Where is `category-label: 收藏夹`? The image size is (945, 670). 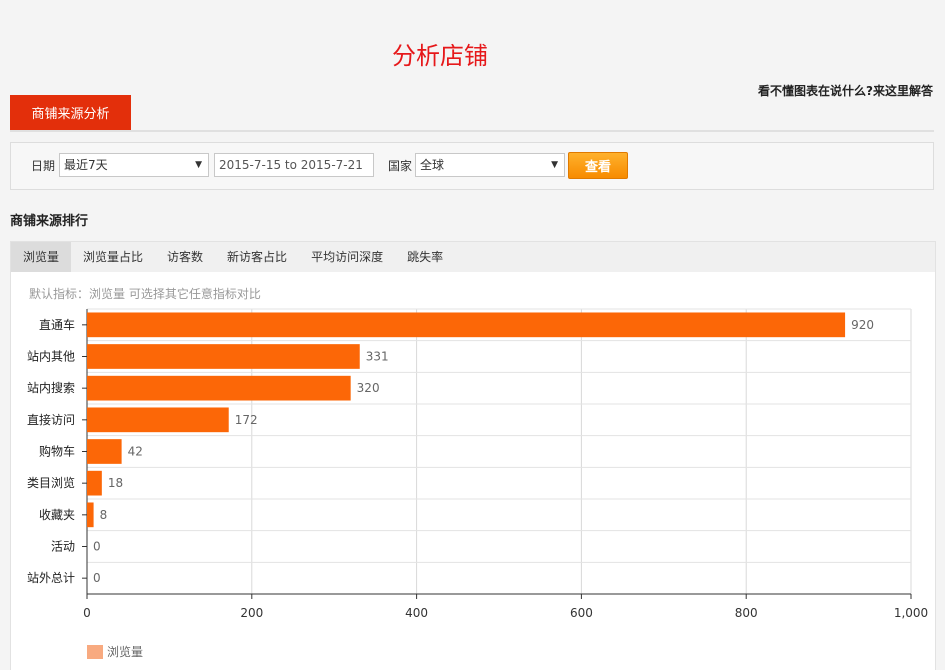 category-label: 收藏夹 is located at coordinates (57, 515).